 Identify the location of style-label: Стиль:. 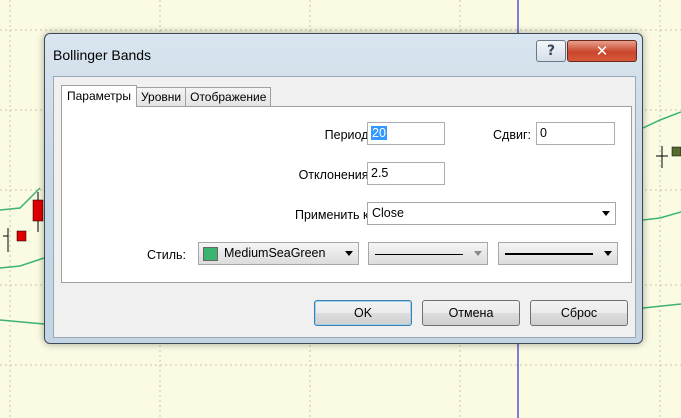
(166, 255).